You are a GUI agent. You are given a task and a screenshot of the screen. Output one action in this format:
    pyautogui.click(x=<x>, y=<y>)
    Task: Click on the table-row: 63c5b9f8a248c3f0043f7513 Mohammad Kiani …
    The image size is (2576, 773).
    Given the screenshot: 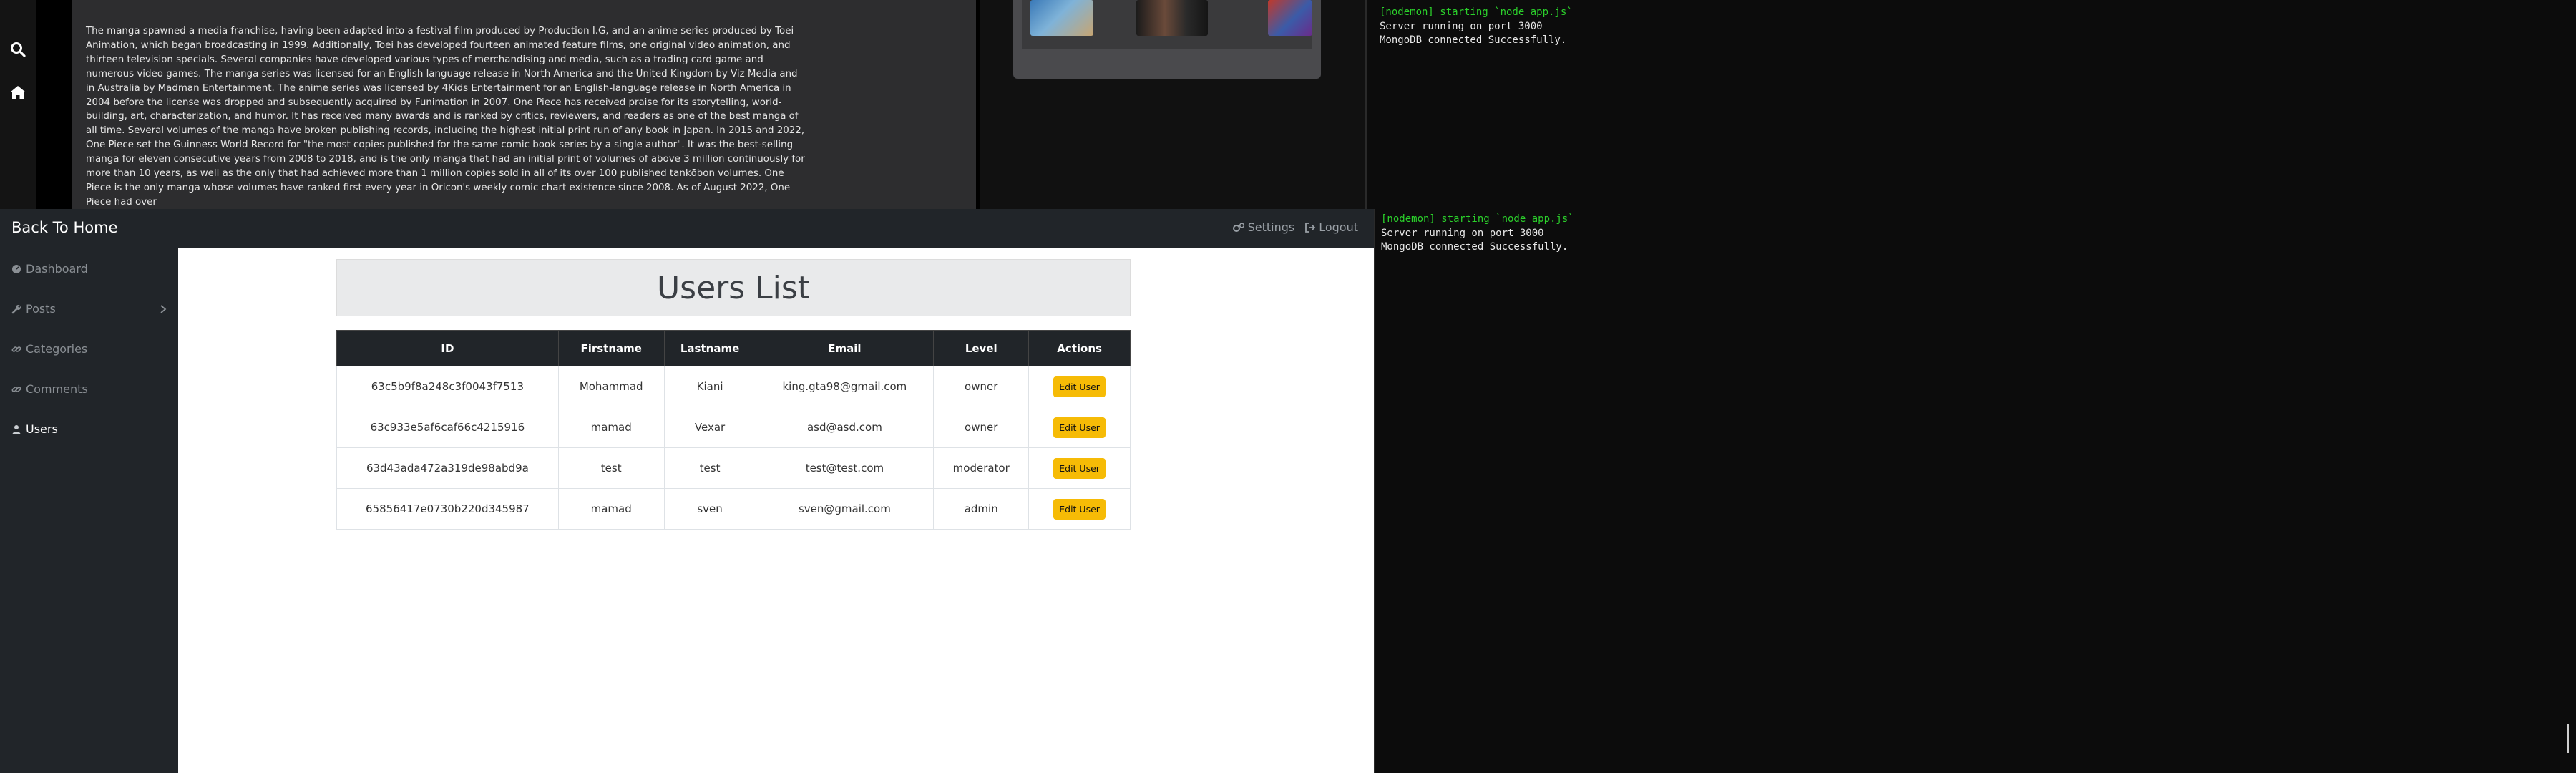 What is the action you would take?
    pyautogui.click(x=733, y=386)
    